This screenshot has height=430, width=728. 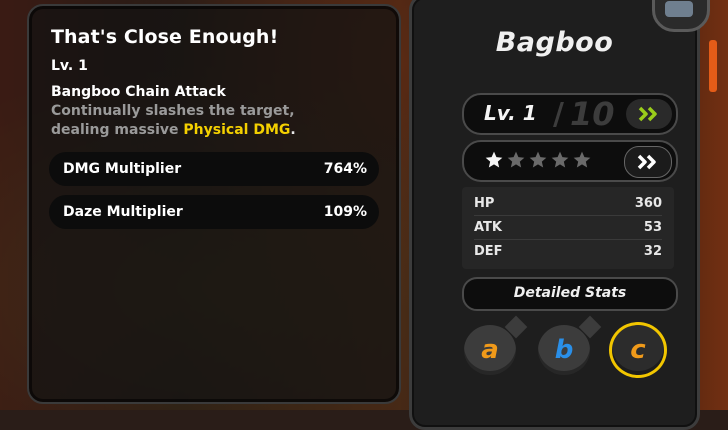 I want to click on stat-value: 109%, so click(x=345, y=212).